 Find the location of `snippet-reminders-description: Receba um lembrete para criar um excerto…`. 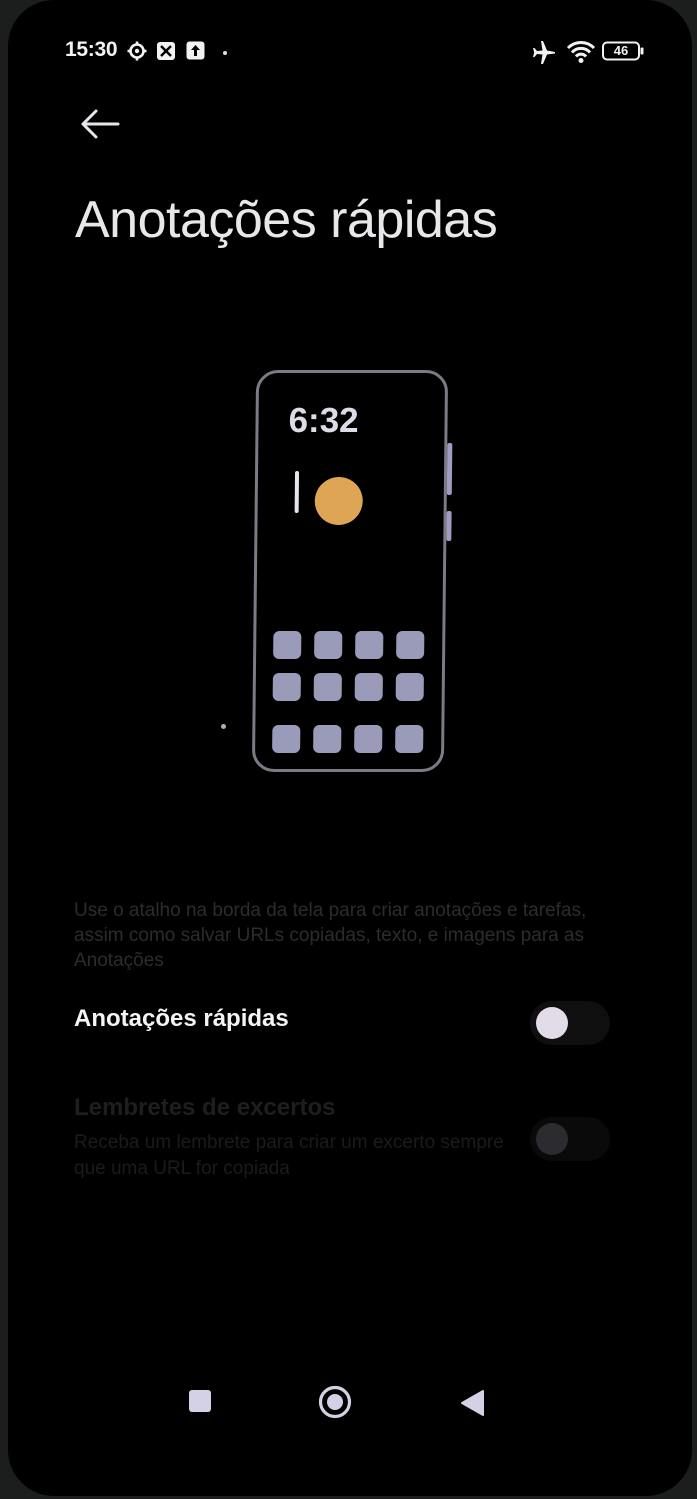

snippet-reminders-description: Receba um lembrete para criar um excerto… is located at coordinates (289, 1155).